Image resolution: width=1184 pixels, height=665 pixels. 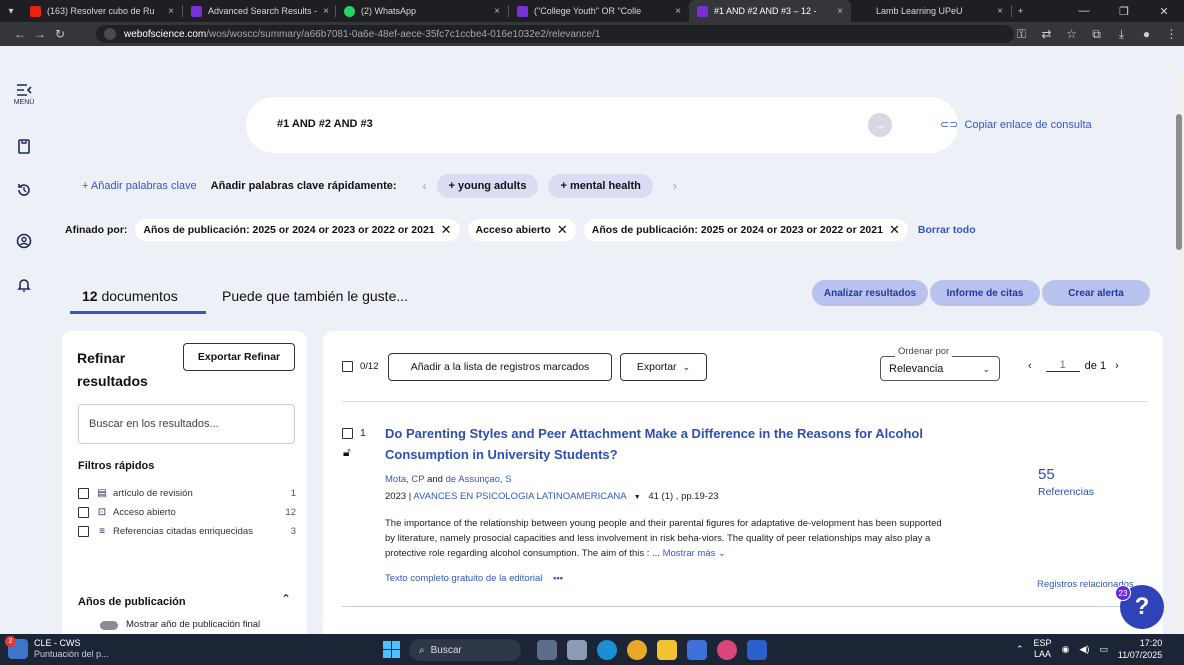 What do you see at coordinates (422, 11) in the screenshot?
I see `browser-tab: (2) WhatsApp ×` at bounding box center [422, 11].